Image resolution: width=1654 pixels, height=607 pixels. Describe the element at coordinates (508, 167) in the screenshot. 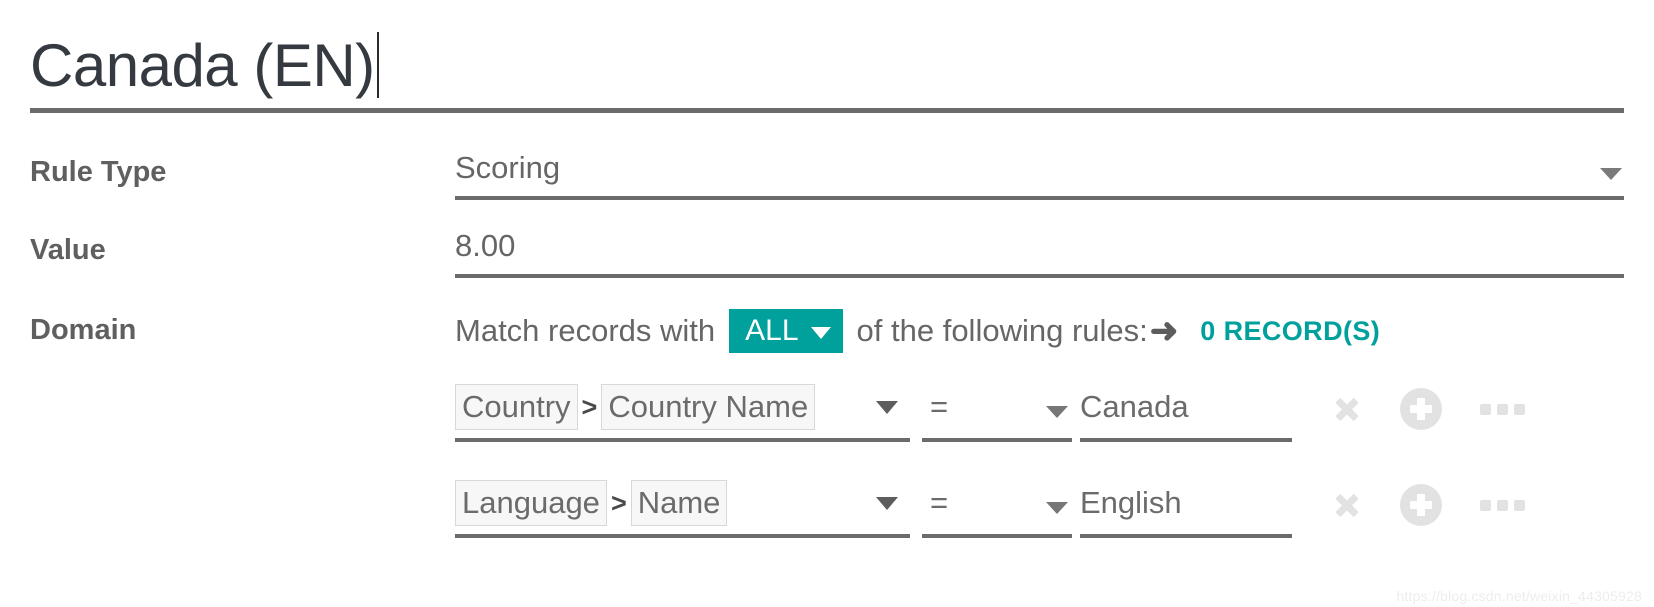

I see `rule-type-value: Scoring` at that location.